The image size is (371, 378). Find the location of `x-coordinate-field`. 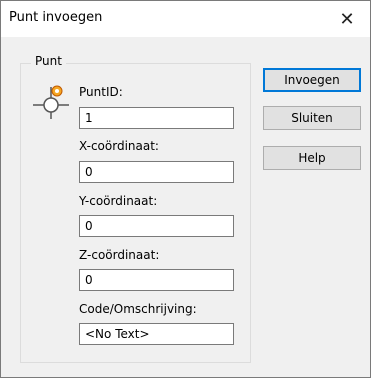

x-coordinate-field is located at coordinates (156, 172).